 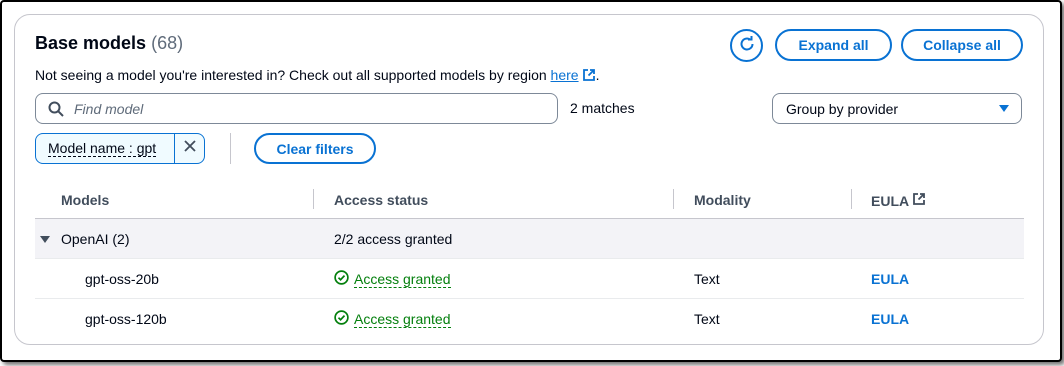 I want to click on group-by-value: Group by provider, so click(x=842, y=108).